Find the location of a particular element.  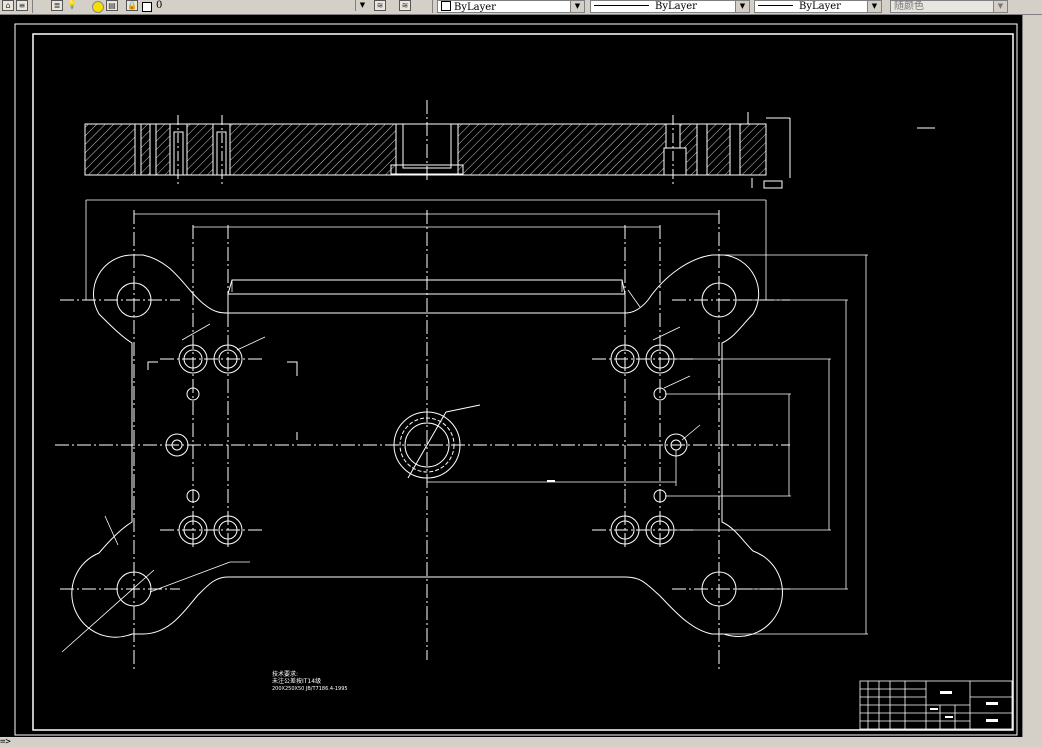

linetype-control-dropdown: ByLayer ▼ is located at coordinates (670, 6).